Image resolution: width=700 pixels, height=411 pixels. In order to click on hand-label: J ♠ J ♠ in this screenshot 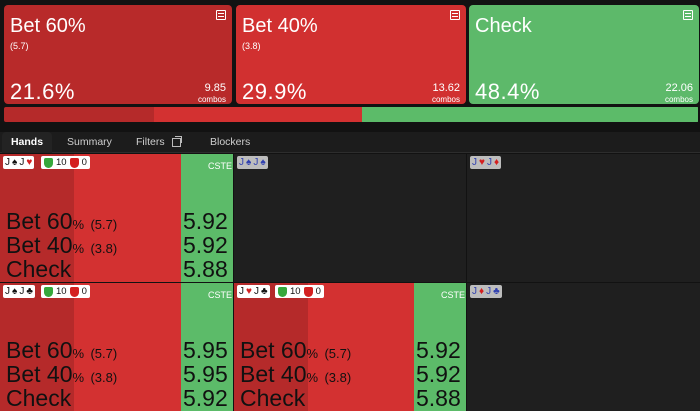, I will do `click(252, 162)`.